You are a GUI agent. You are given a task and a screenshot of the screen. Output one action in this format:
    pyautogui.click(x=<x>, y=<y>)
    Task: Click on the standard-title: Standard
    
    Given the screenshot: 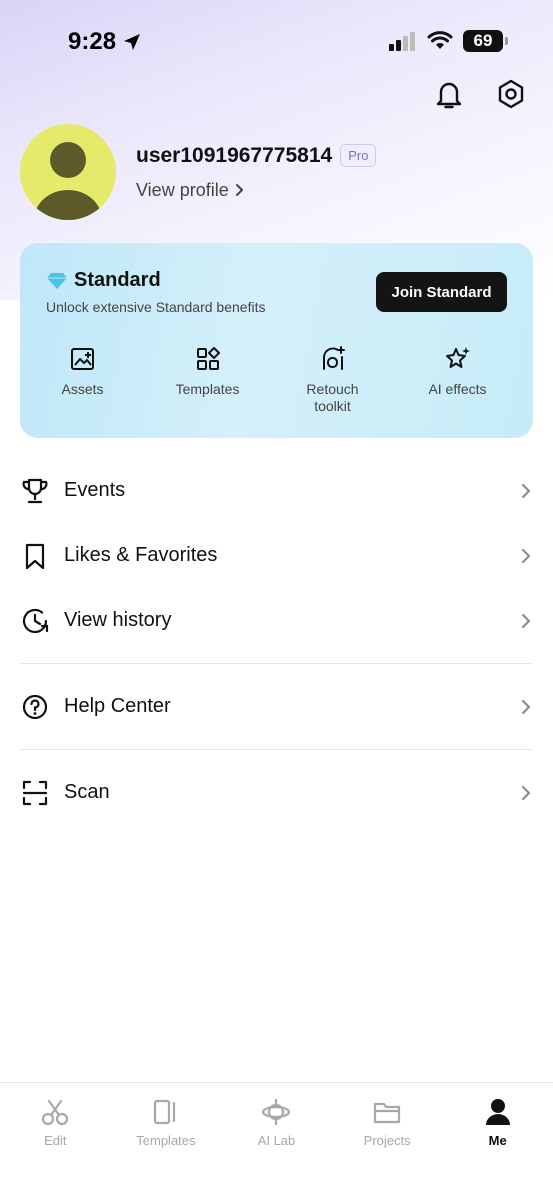 What is the action you would take?
    pyautogui.click(x=117, y=280)
    